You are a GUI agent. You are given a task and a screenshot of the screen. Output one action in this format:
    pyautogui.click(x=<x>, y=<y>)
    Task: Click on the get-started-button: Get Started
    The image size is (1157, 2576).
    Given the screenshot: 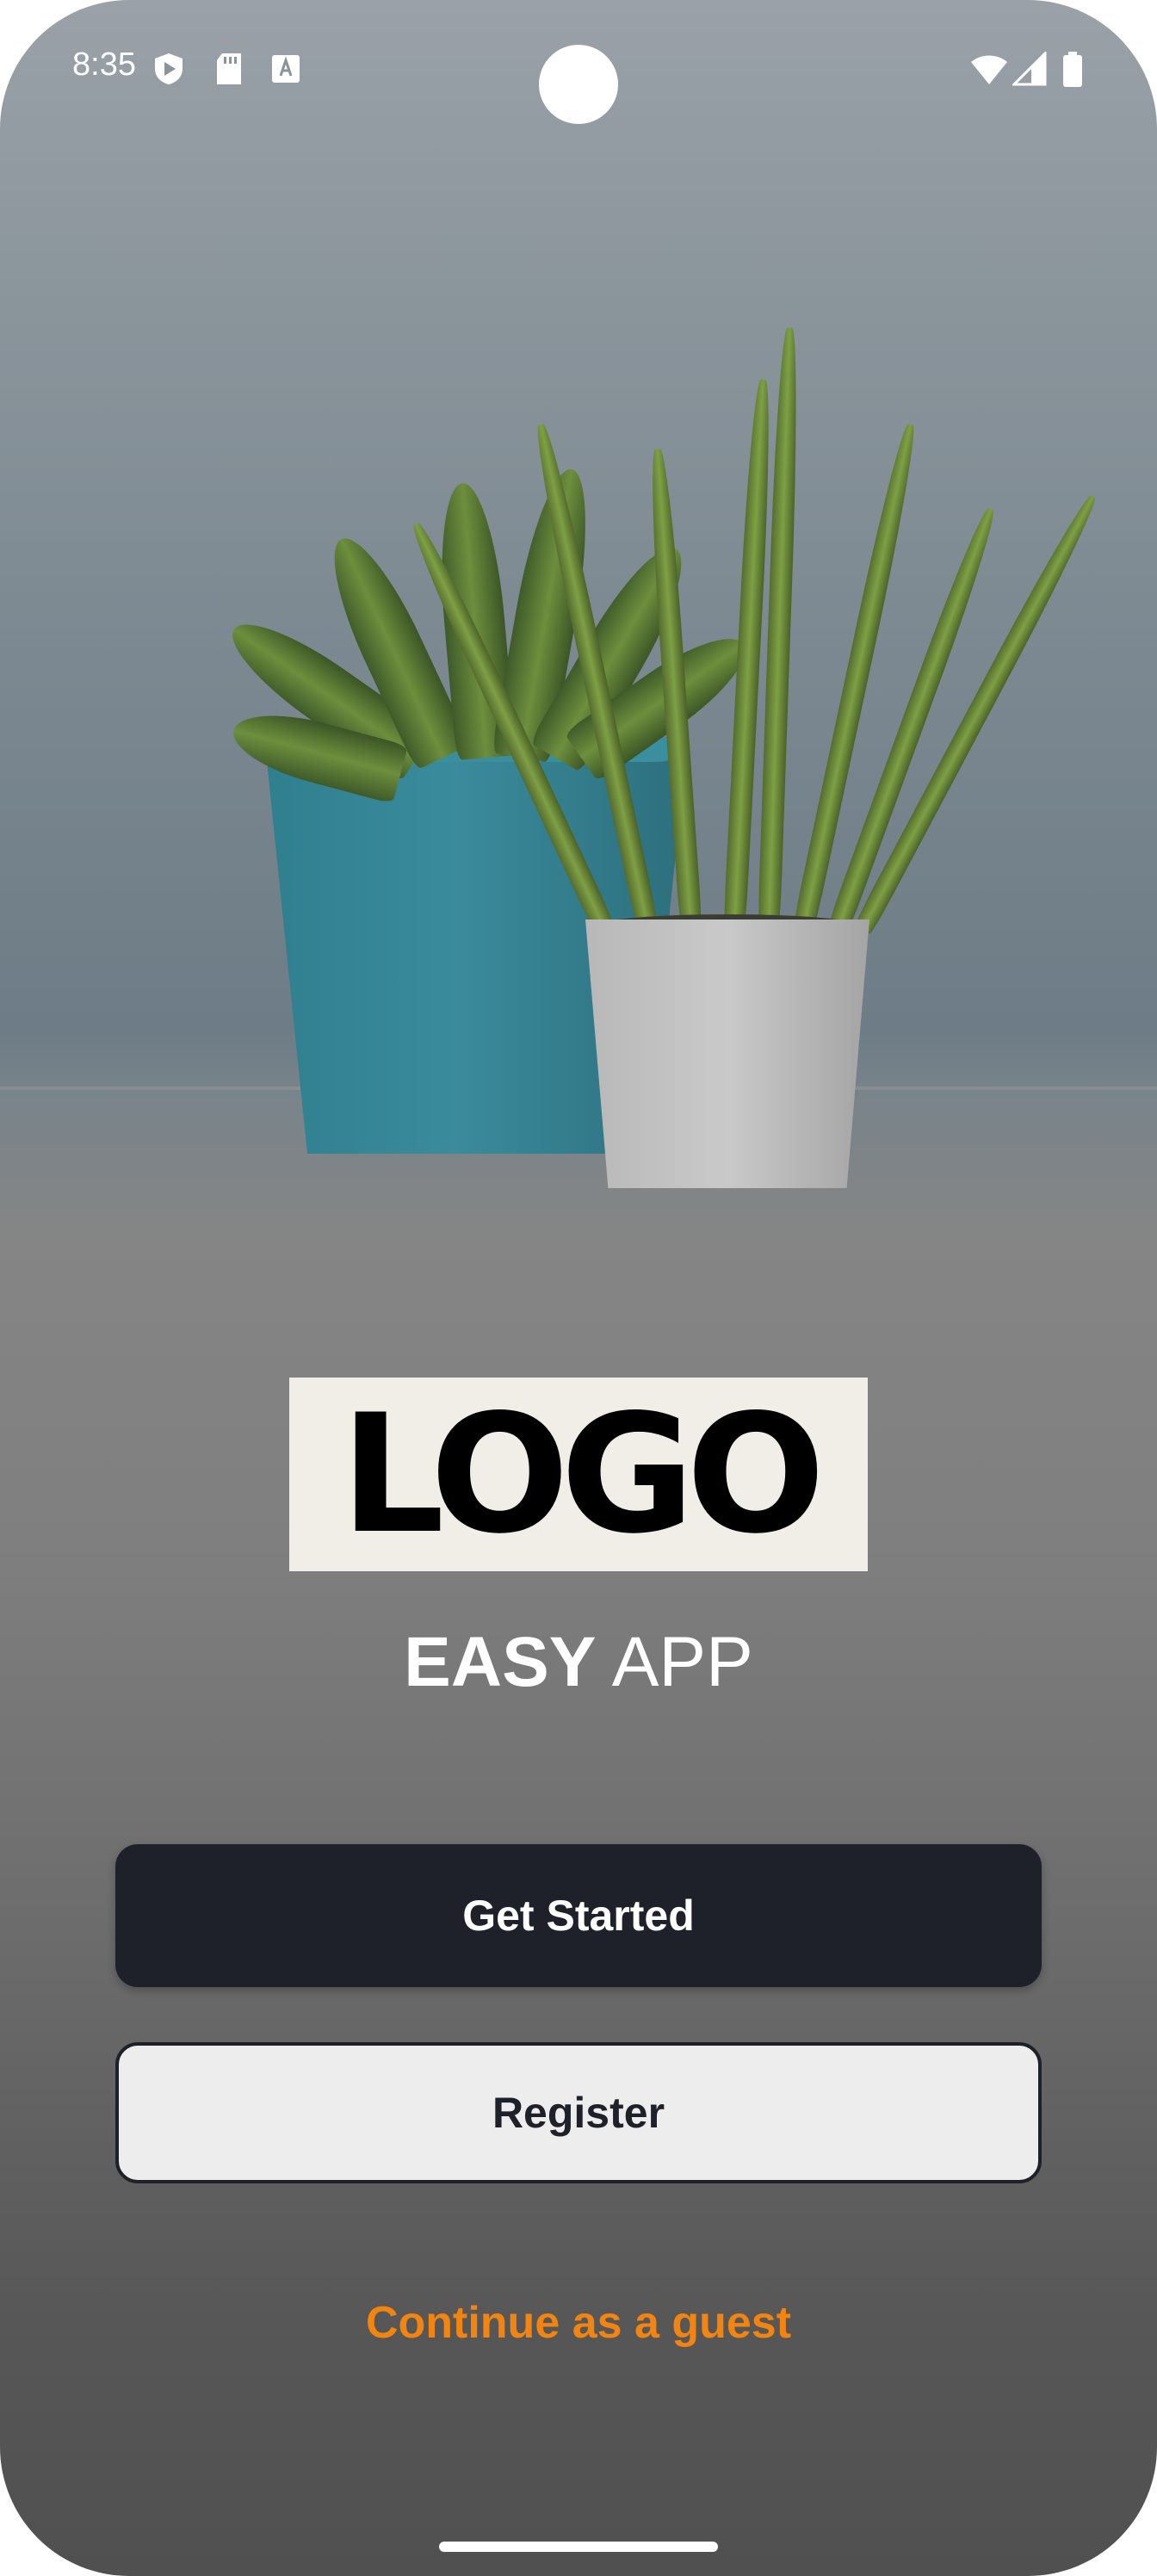 What is the action you would take?
    pyautogui.click(x=579, y=1915)
    